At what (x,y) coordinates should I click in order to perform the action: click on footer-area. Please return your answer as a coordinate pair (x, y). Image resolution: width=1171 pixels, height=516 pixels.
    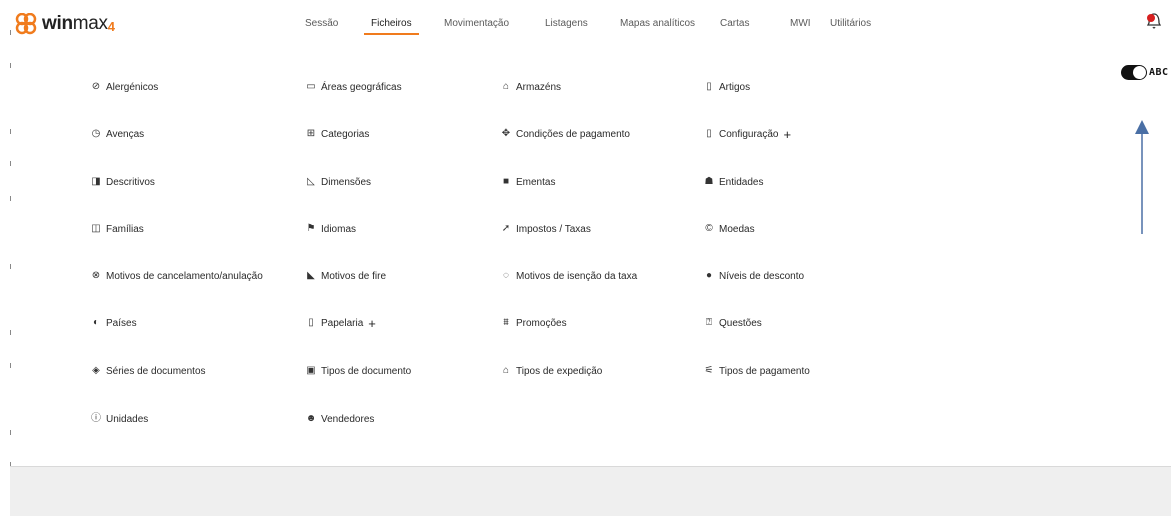
    Looking at the image, I should click on (590, 491).